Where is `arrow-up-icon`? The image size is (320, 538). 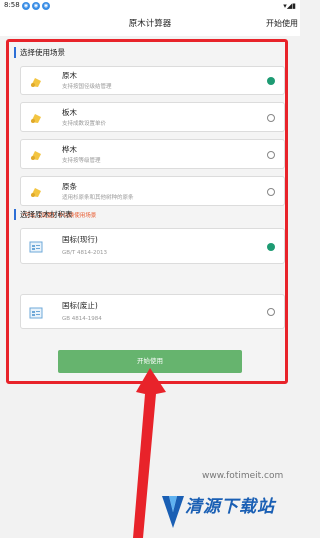
arrow-up-icon is located at coordinates (149, 453).